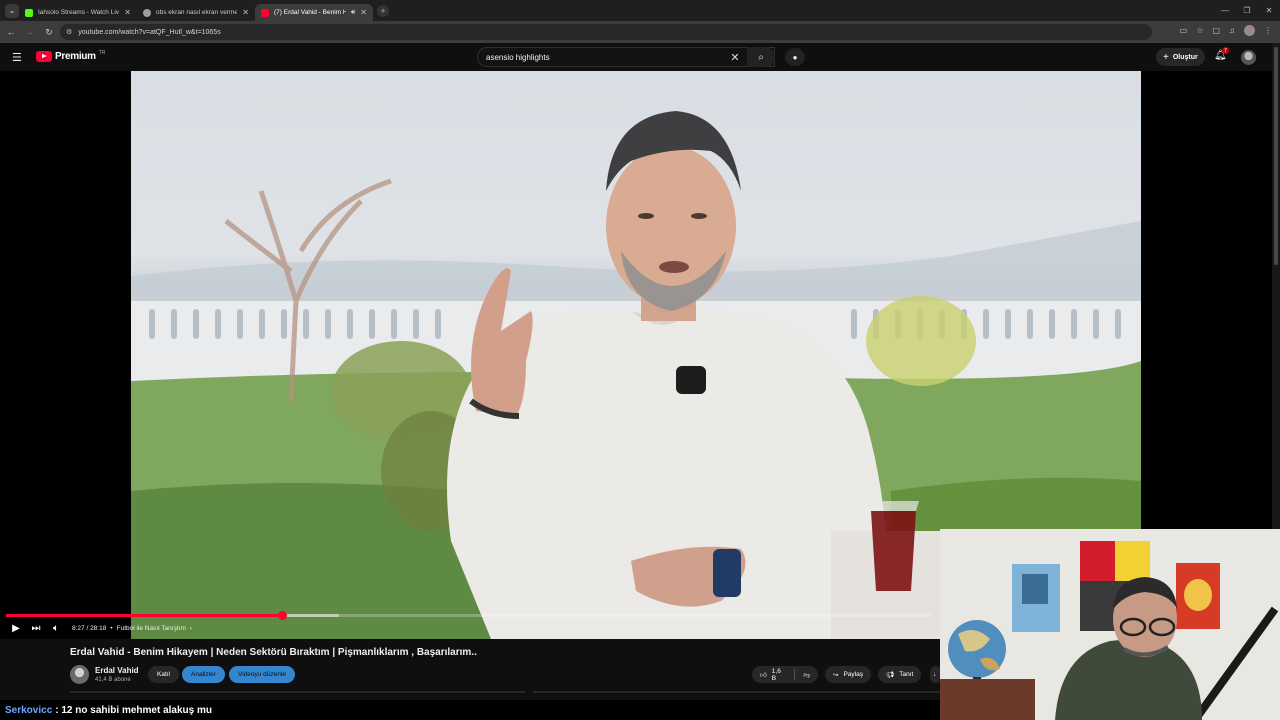 This screenshot has width=1280, height=720. Describe the element at coordinates (735, 57) in the screenshot. I see `clear-search-icon: ✕` at that location.